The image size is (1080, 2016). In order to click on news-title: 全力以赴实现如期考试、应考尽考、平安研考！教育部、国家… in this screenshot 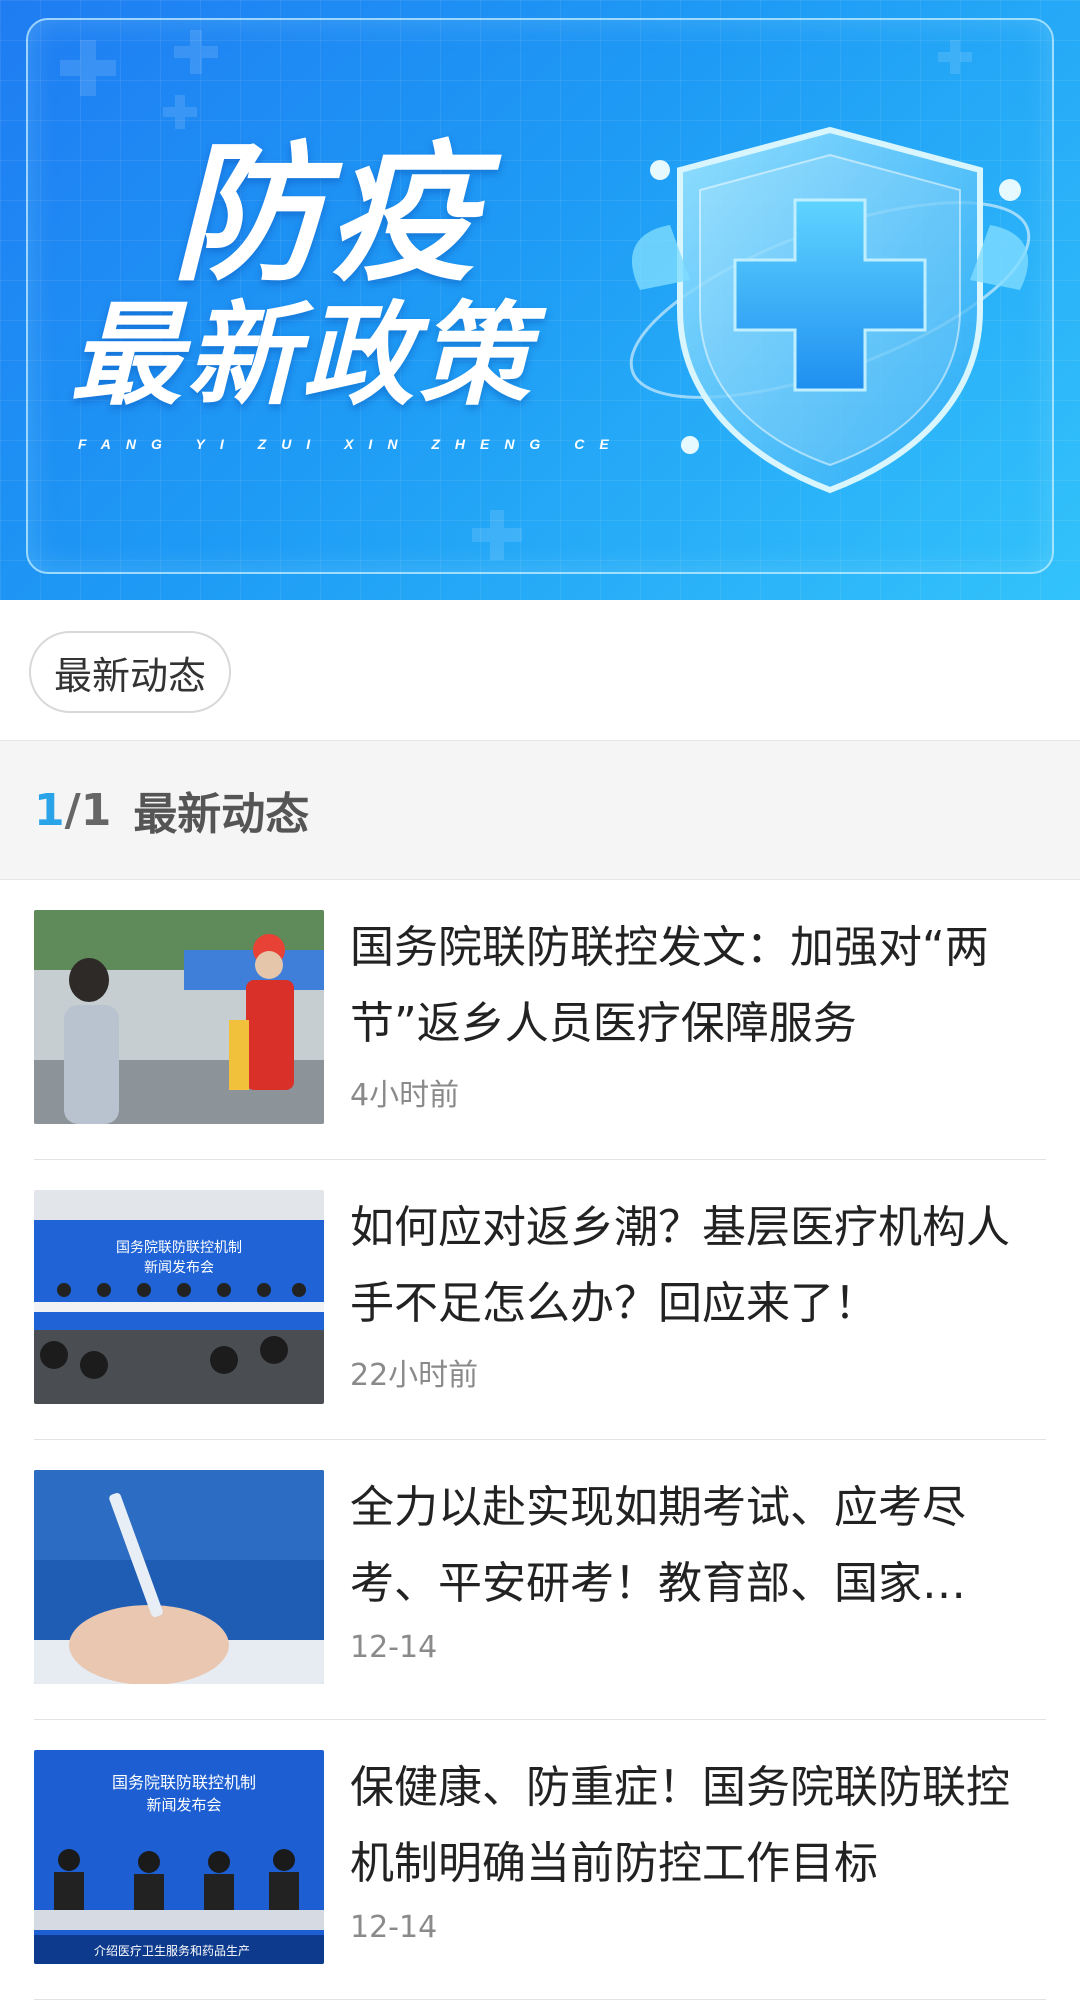, I will do `click(658, 1545)`.